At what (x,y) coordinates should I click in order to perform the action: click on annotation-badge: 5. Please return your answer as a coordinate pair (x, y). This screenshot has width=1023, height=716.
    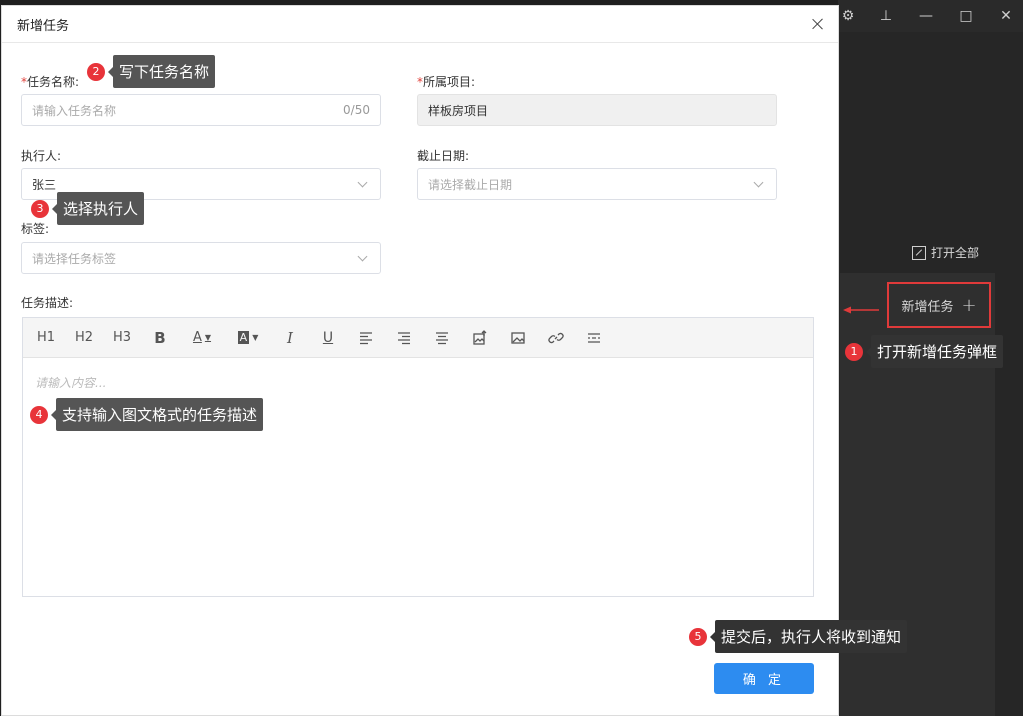
    Looking at the image, I should click on (698, 636).